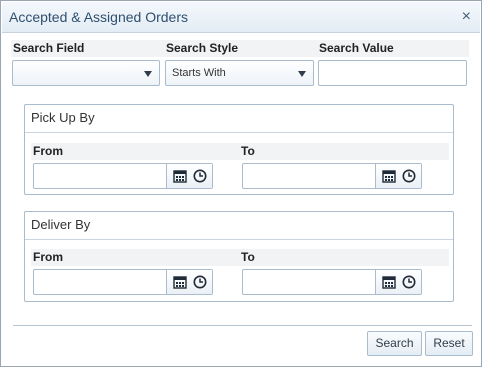 This screenshot has height=367, width=482. I want to click on deliver-from-datetime, so click(123, 282).